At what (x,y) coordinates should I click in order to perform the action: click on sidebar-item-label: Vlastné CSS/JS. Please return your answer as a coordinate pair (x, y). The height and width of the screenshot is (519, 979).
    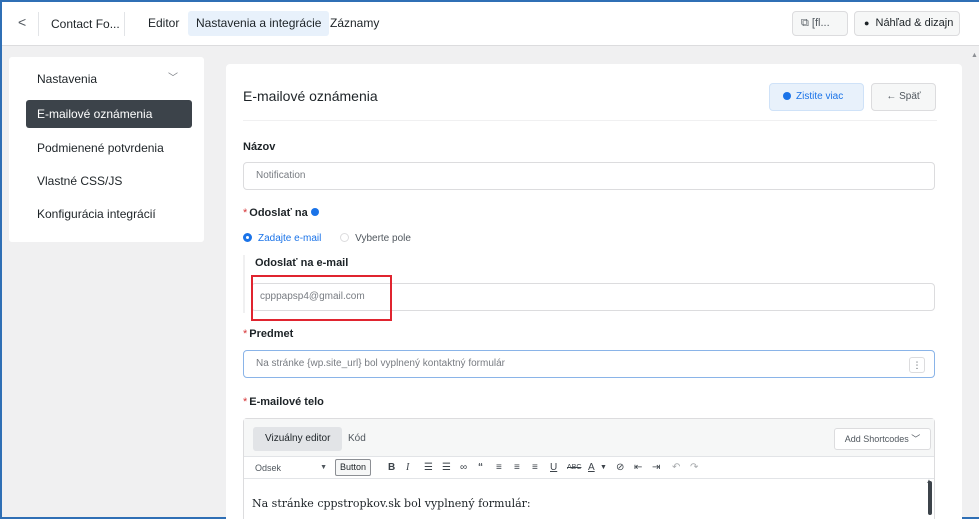
    Looking at the image, I should click on (80, 181).